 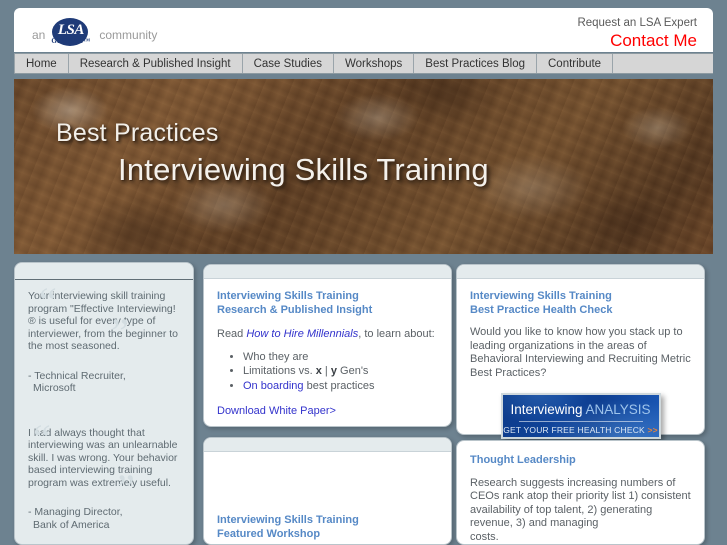 I want to click on promo-title: Interviewing ANALYSIS, so click(x=581, y=409).